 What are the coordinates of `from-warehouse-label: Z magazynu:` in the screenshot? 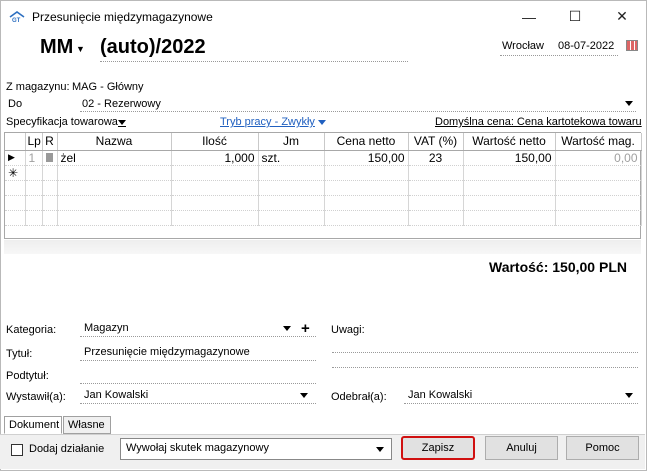 It's located at (38, 87).